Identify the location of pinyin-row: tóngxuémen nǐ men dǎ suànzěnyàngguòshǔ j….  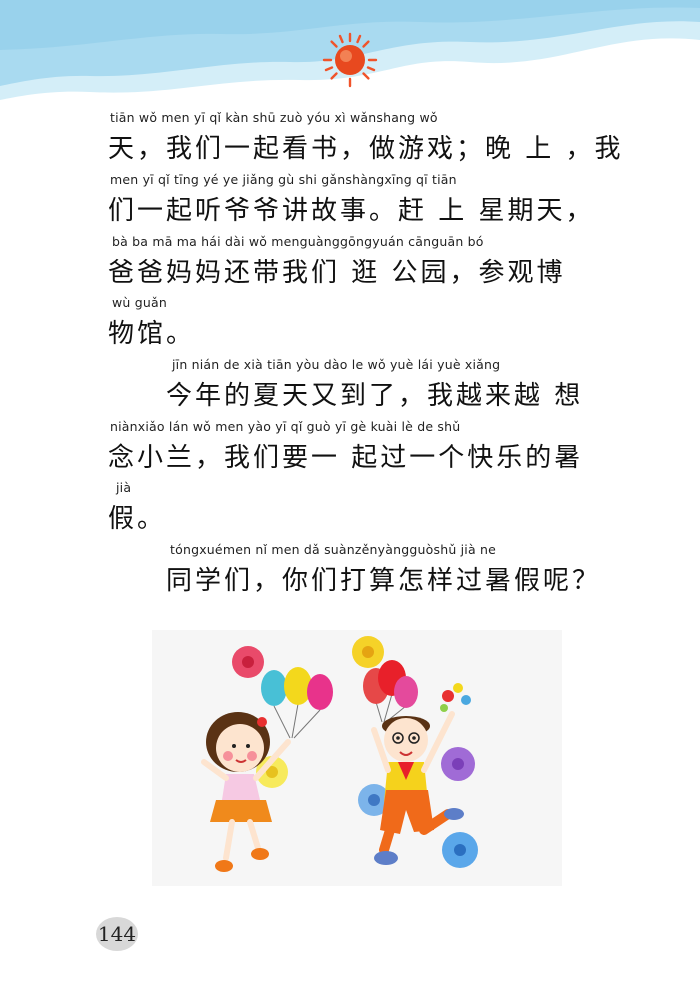
(333, 549).